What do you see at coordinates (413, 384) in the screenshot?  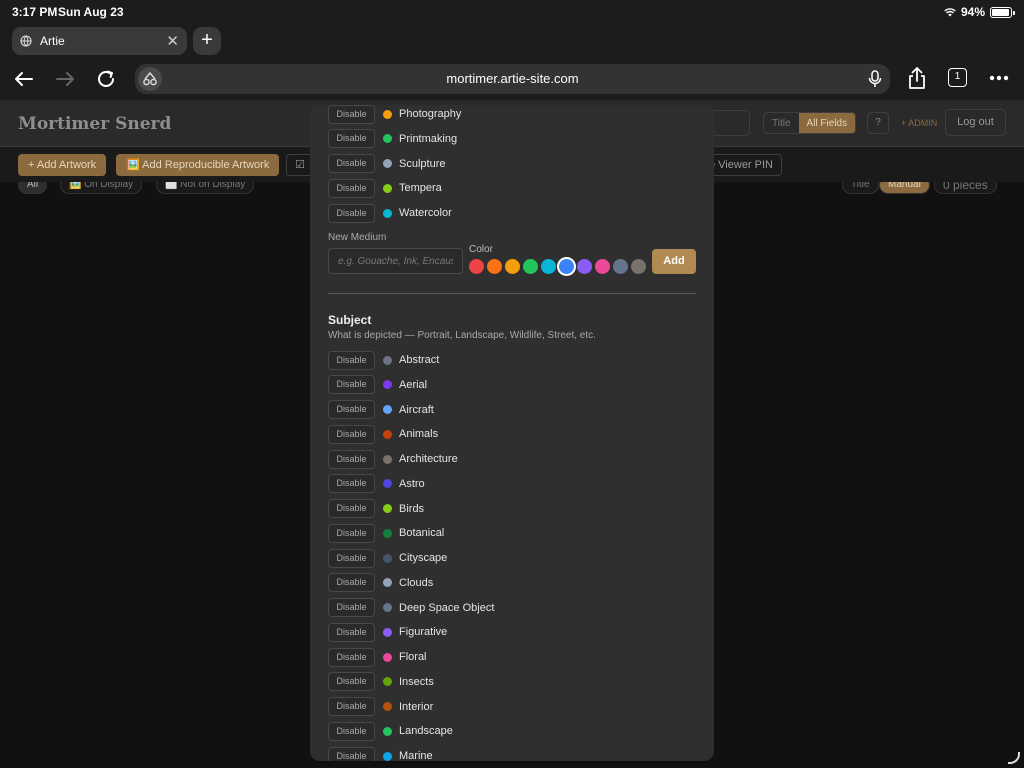 I see `subject-name: Aerial` at bounding box center [413, 384].